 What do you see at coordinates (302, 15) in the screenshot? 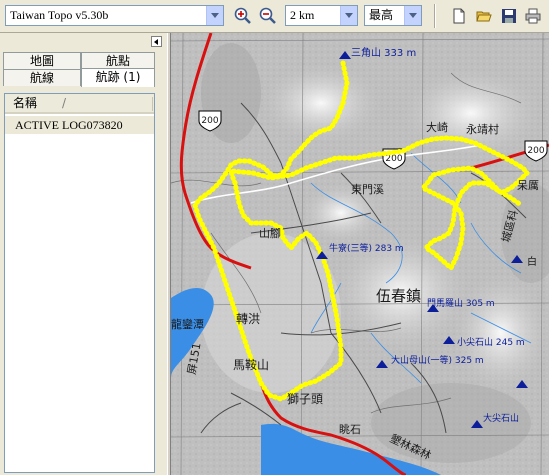
I see `scale-value: 2 km` at bounding box center [302, 15].